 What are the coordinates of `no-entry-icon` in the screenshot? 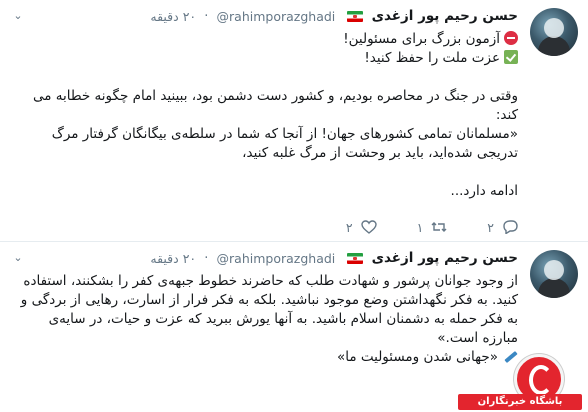 It's located at (511, 38).